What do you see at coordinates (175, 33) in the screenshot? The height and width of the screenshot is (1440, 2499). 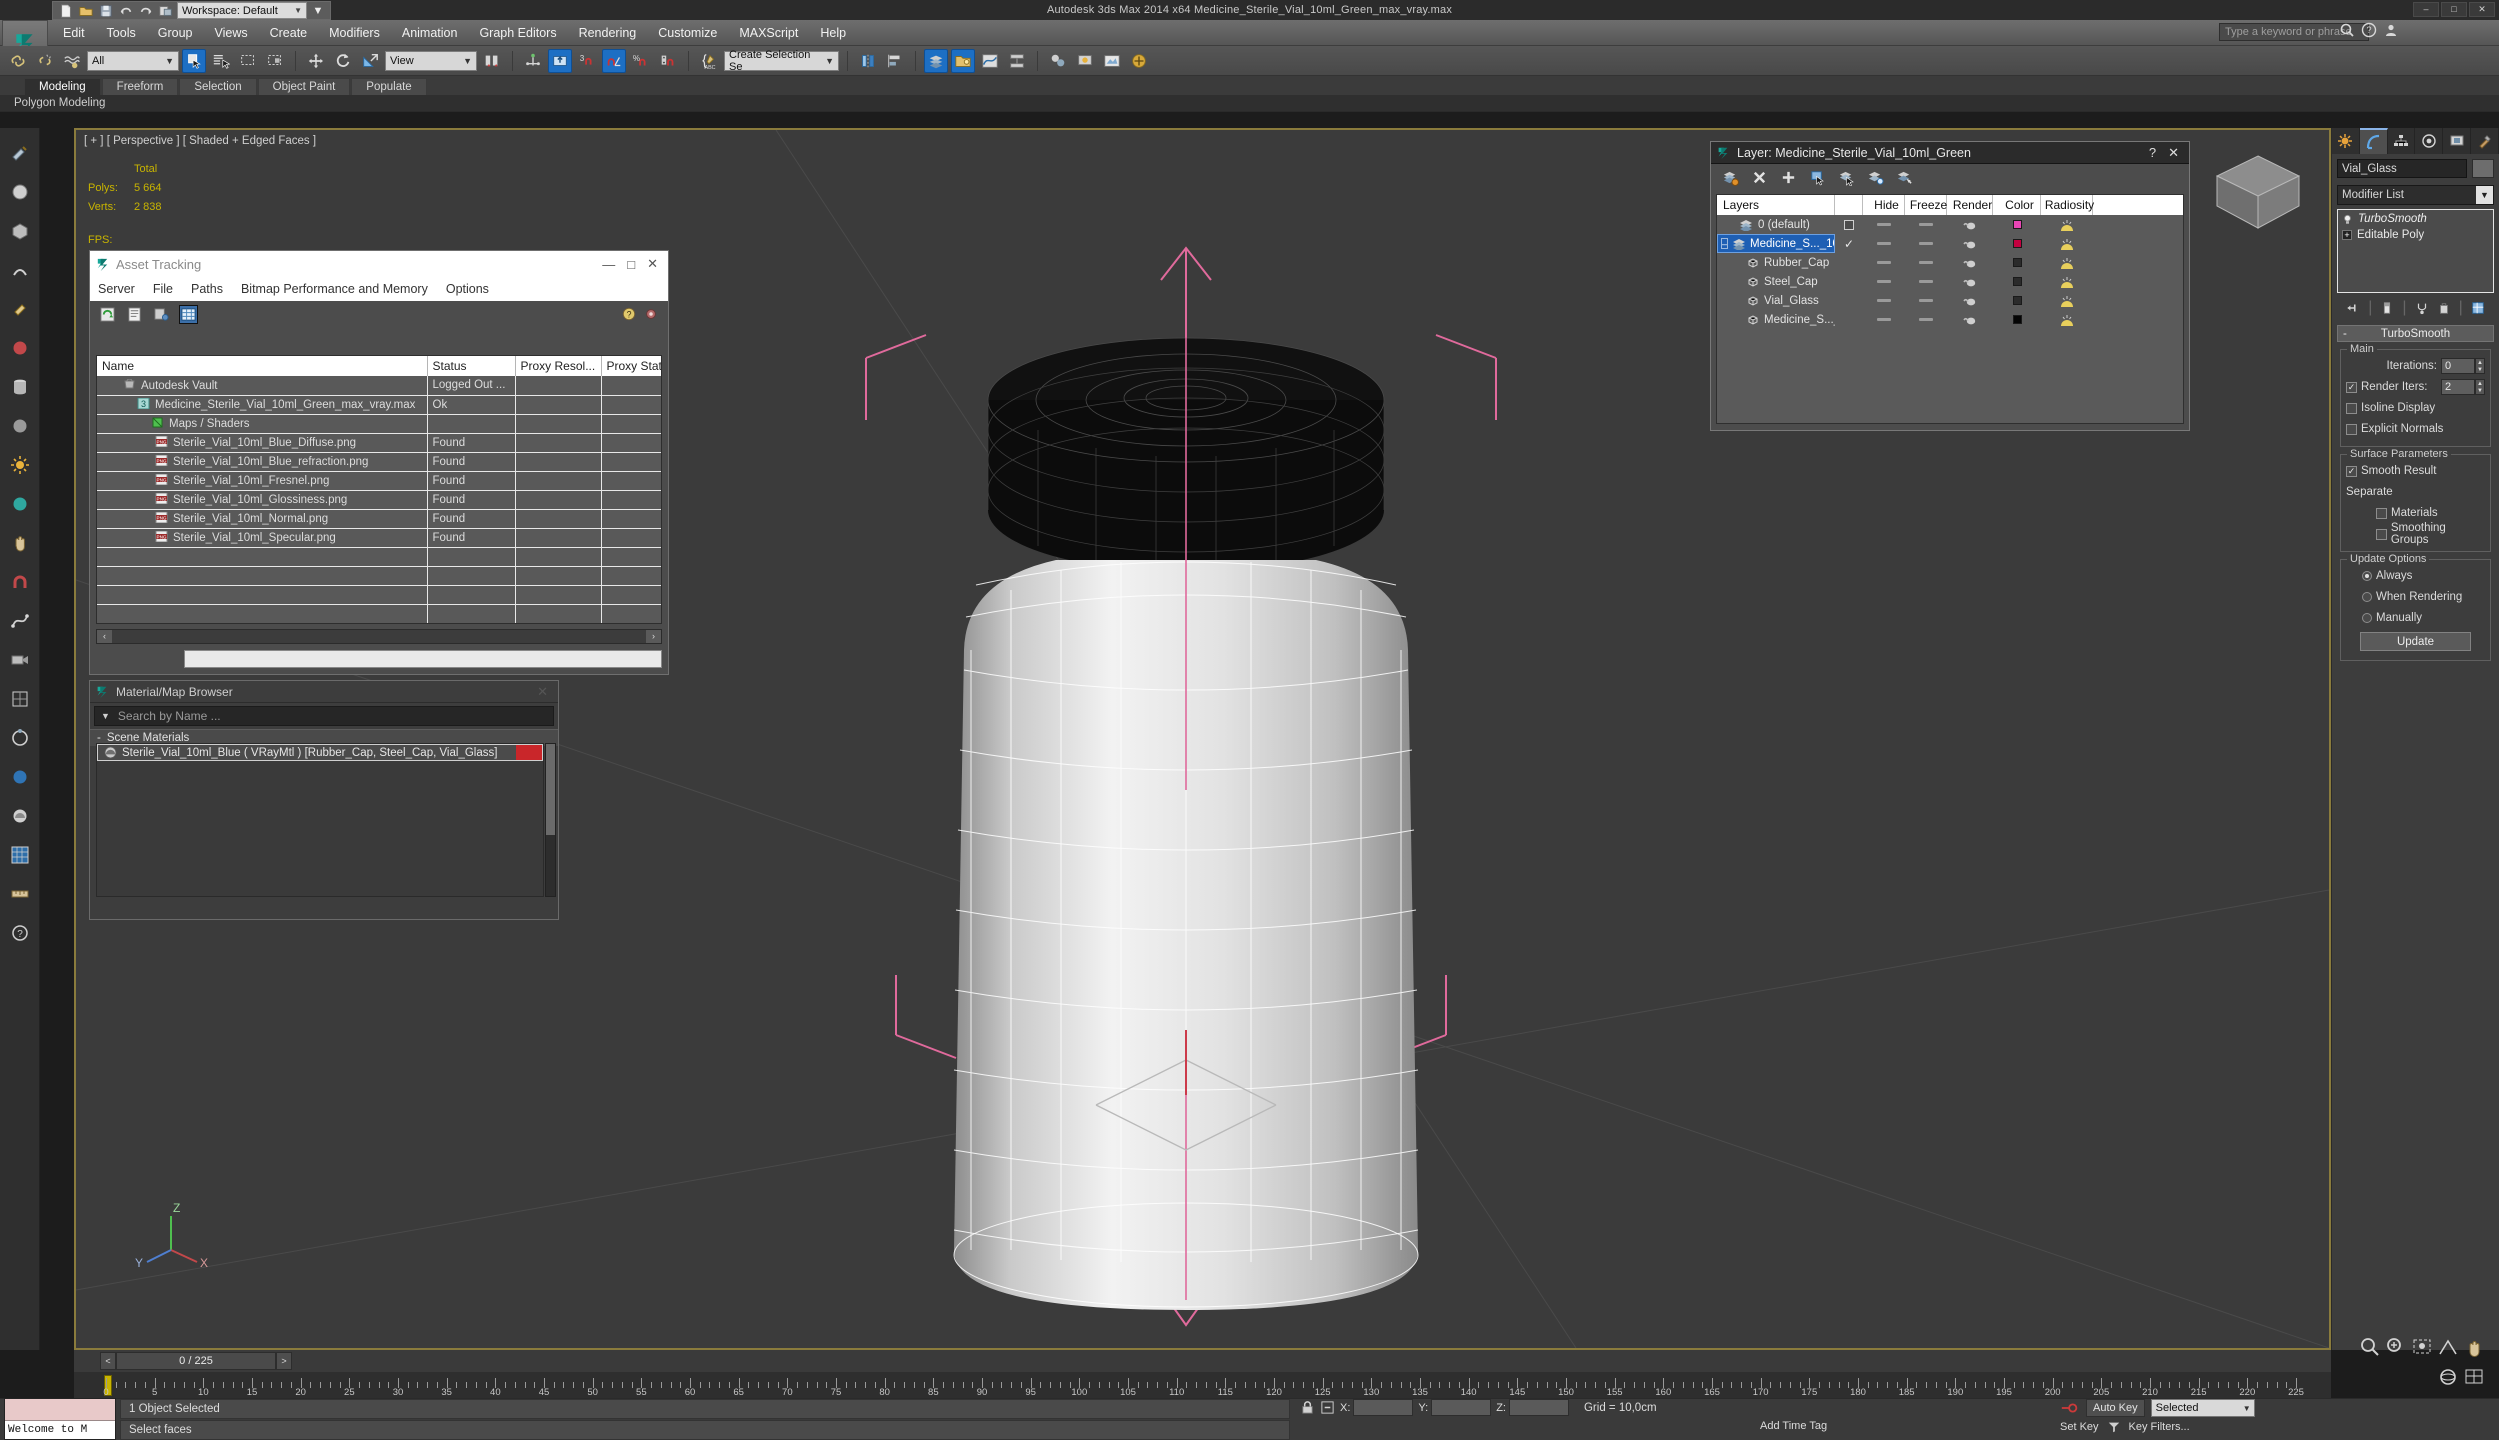 I see `menu-item-group: Group` at bounding box center [175, 33].